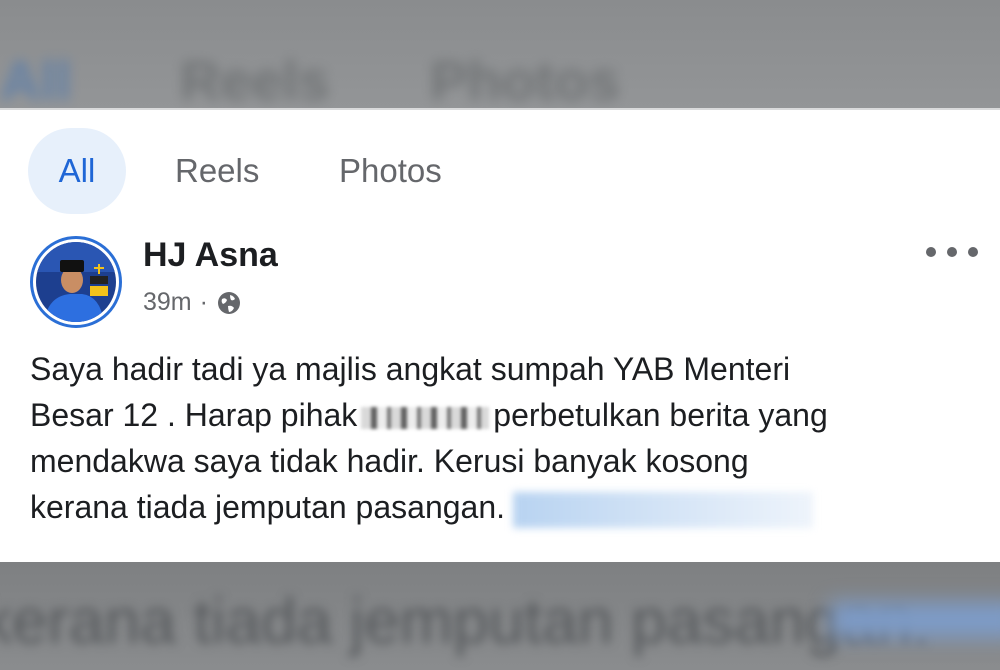 This screenshot has height=670, width=1000. I want to click on post-text-segment: Besar 12 . Harap pihak, so click(194, 415).